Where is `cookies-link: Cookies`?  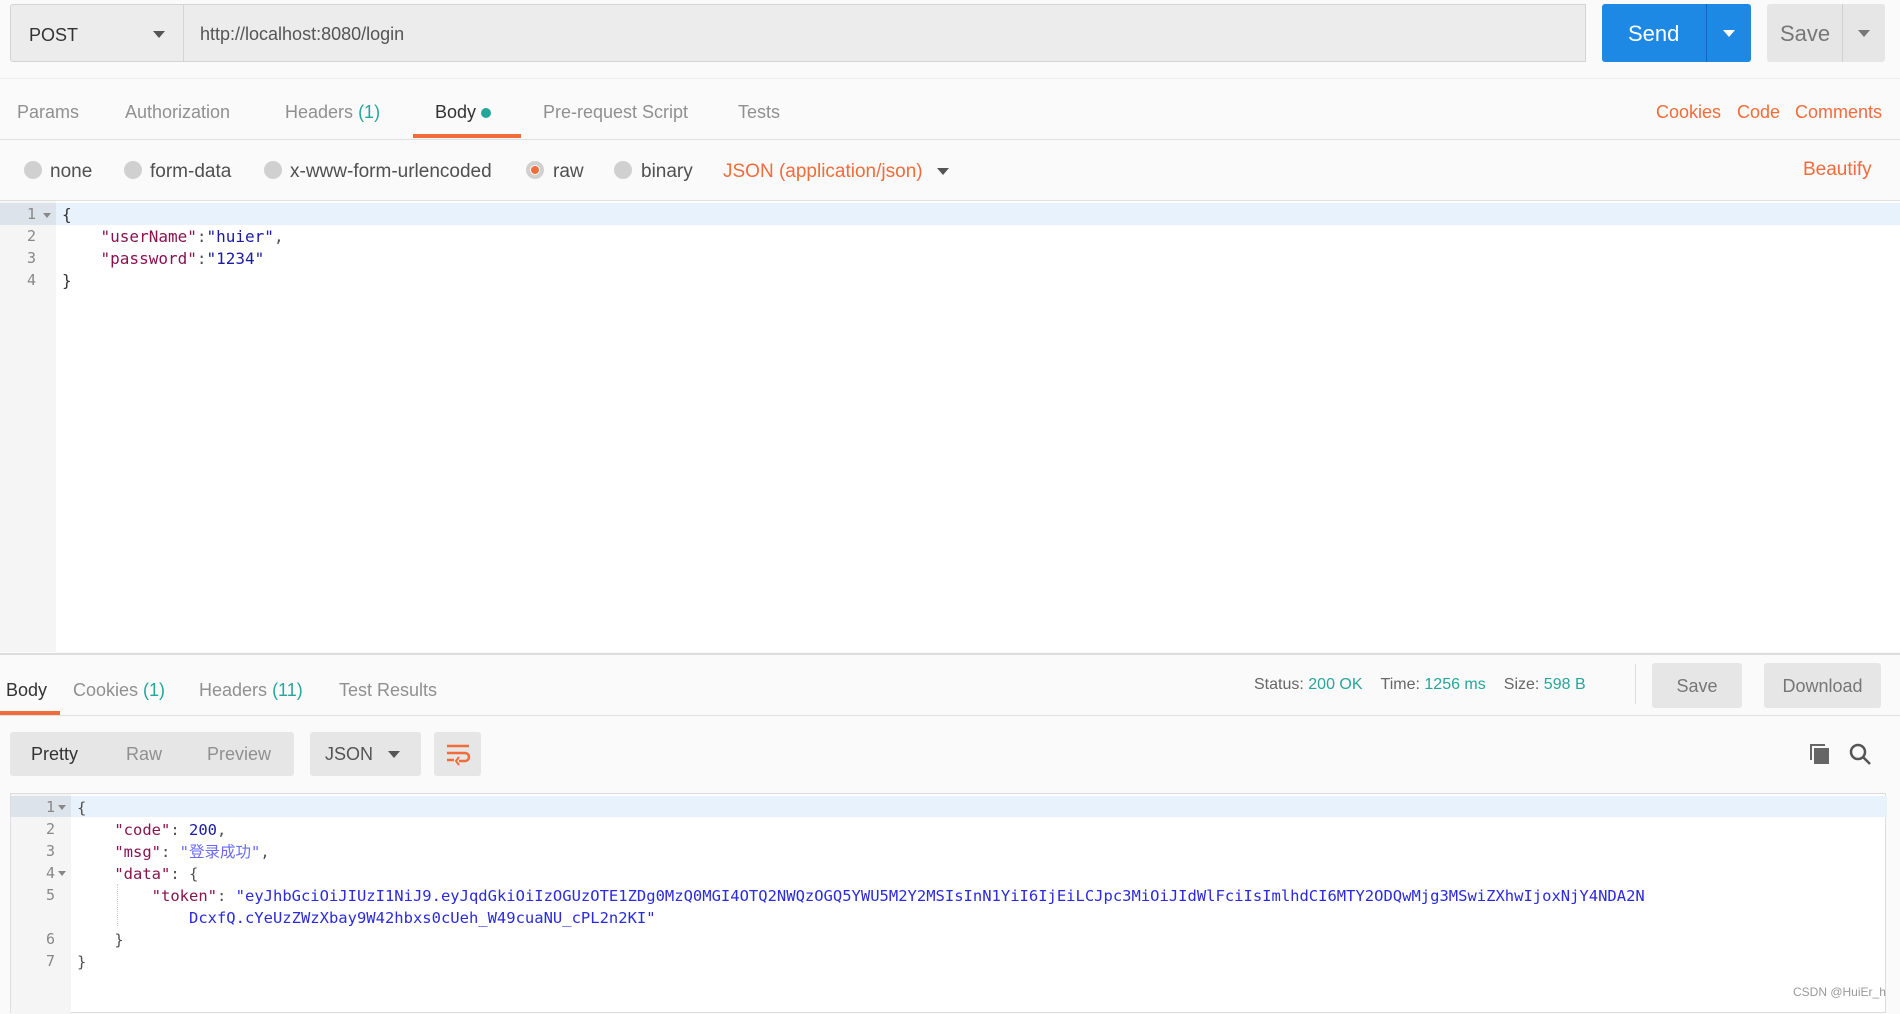
cookies-link: Cookies is located at coordinates (1688, 112).